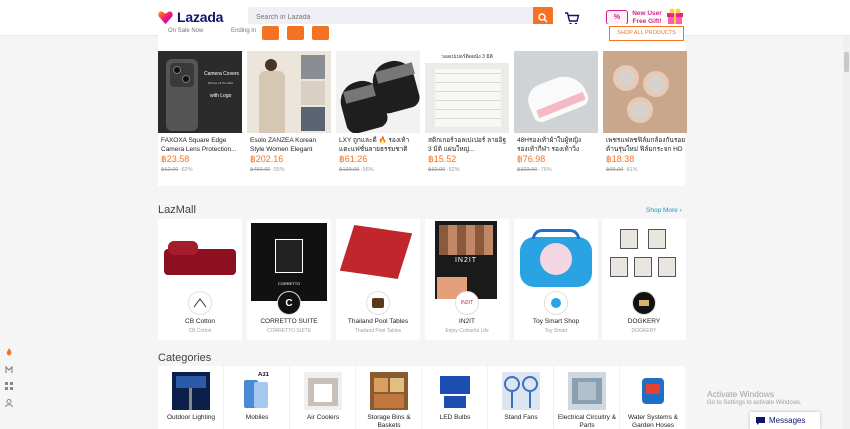  What do you see at coordinates (289, 321) in the screenshot?
I see `store-name: CORRETTO SUITE` at bounding box center [289, 321].